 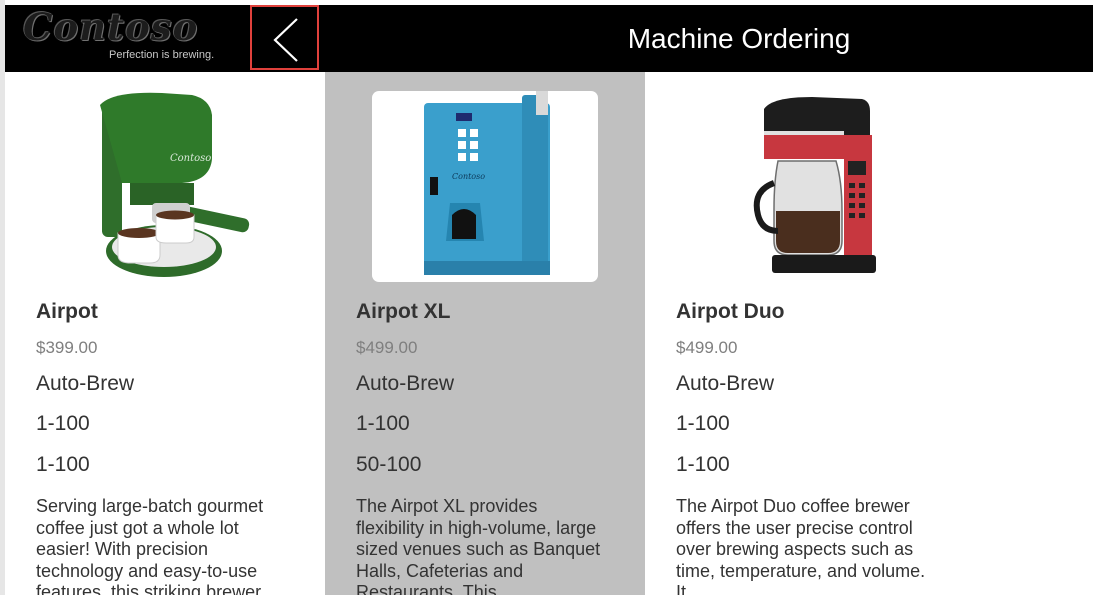 I want to click on product-range-b: 50-100, so click(x=389, y=464).